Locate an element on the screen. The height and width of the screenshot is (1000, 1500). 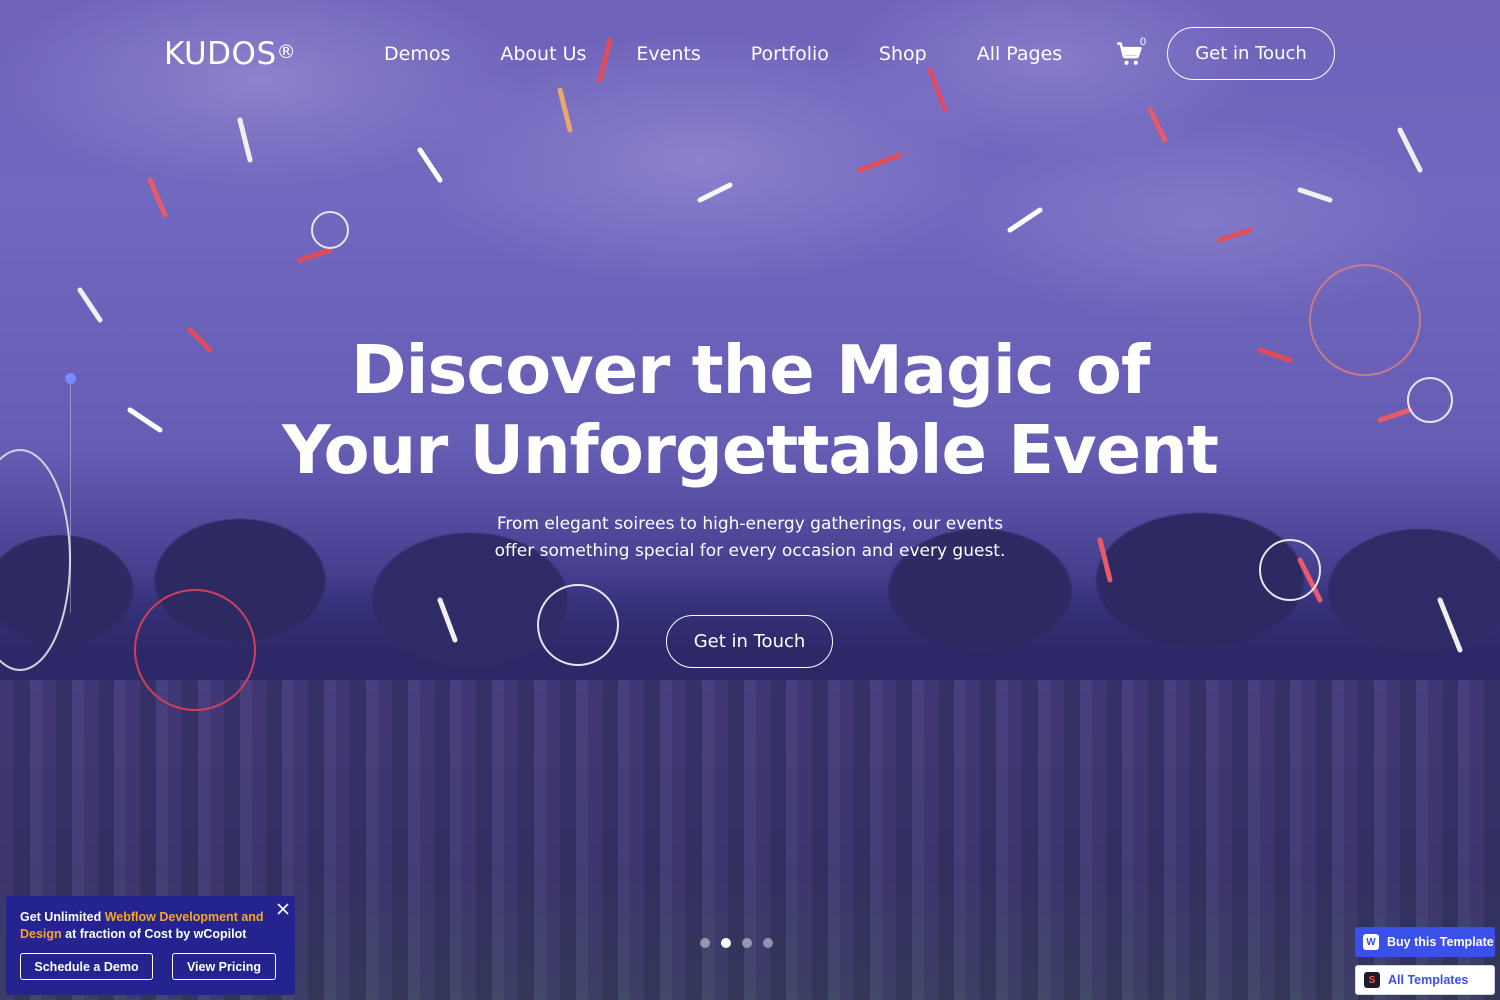
nav-link-shop: Shop is located at coordinates (903, 54).